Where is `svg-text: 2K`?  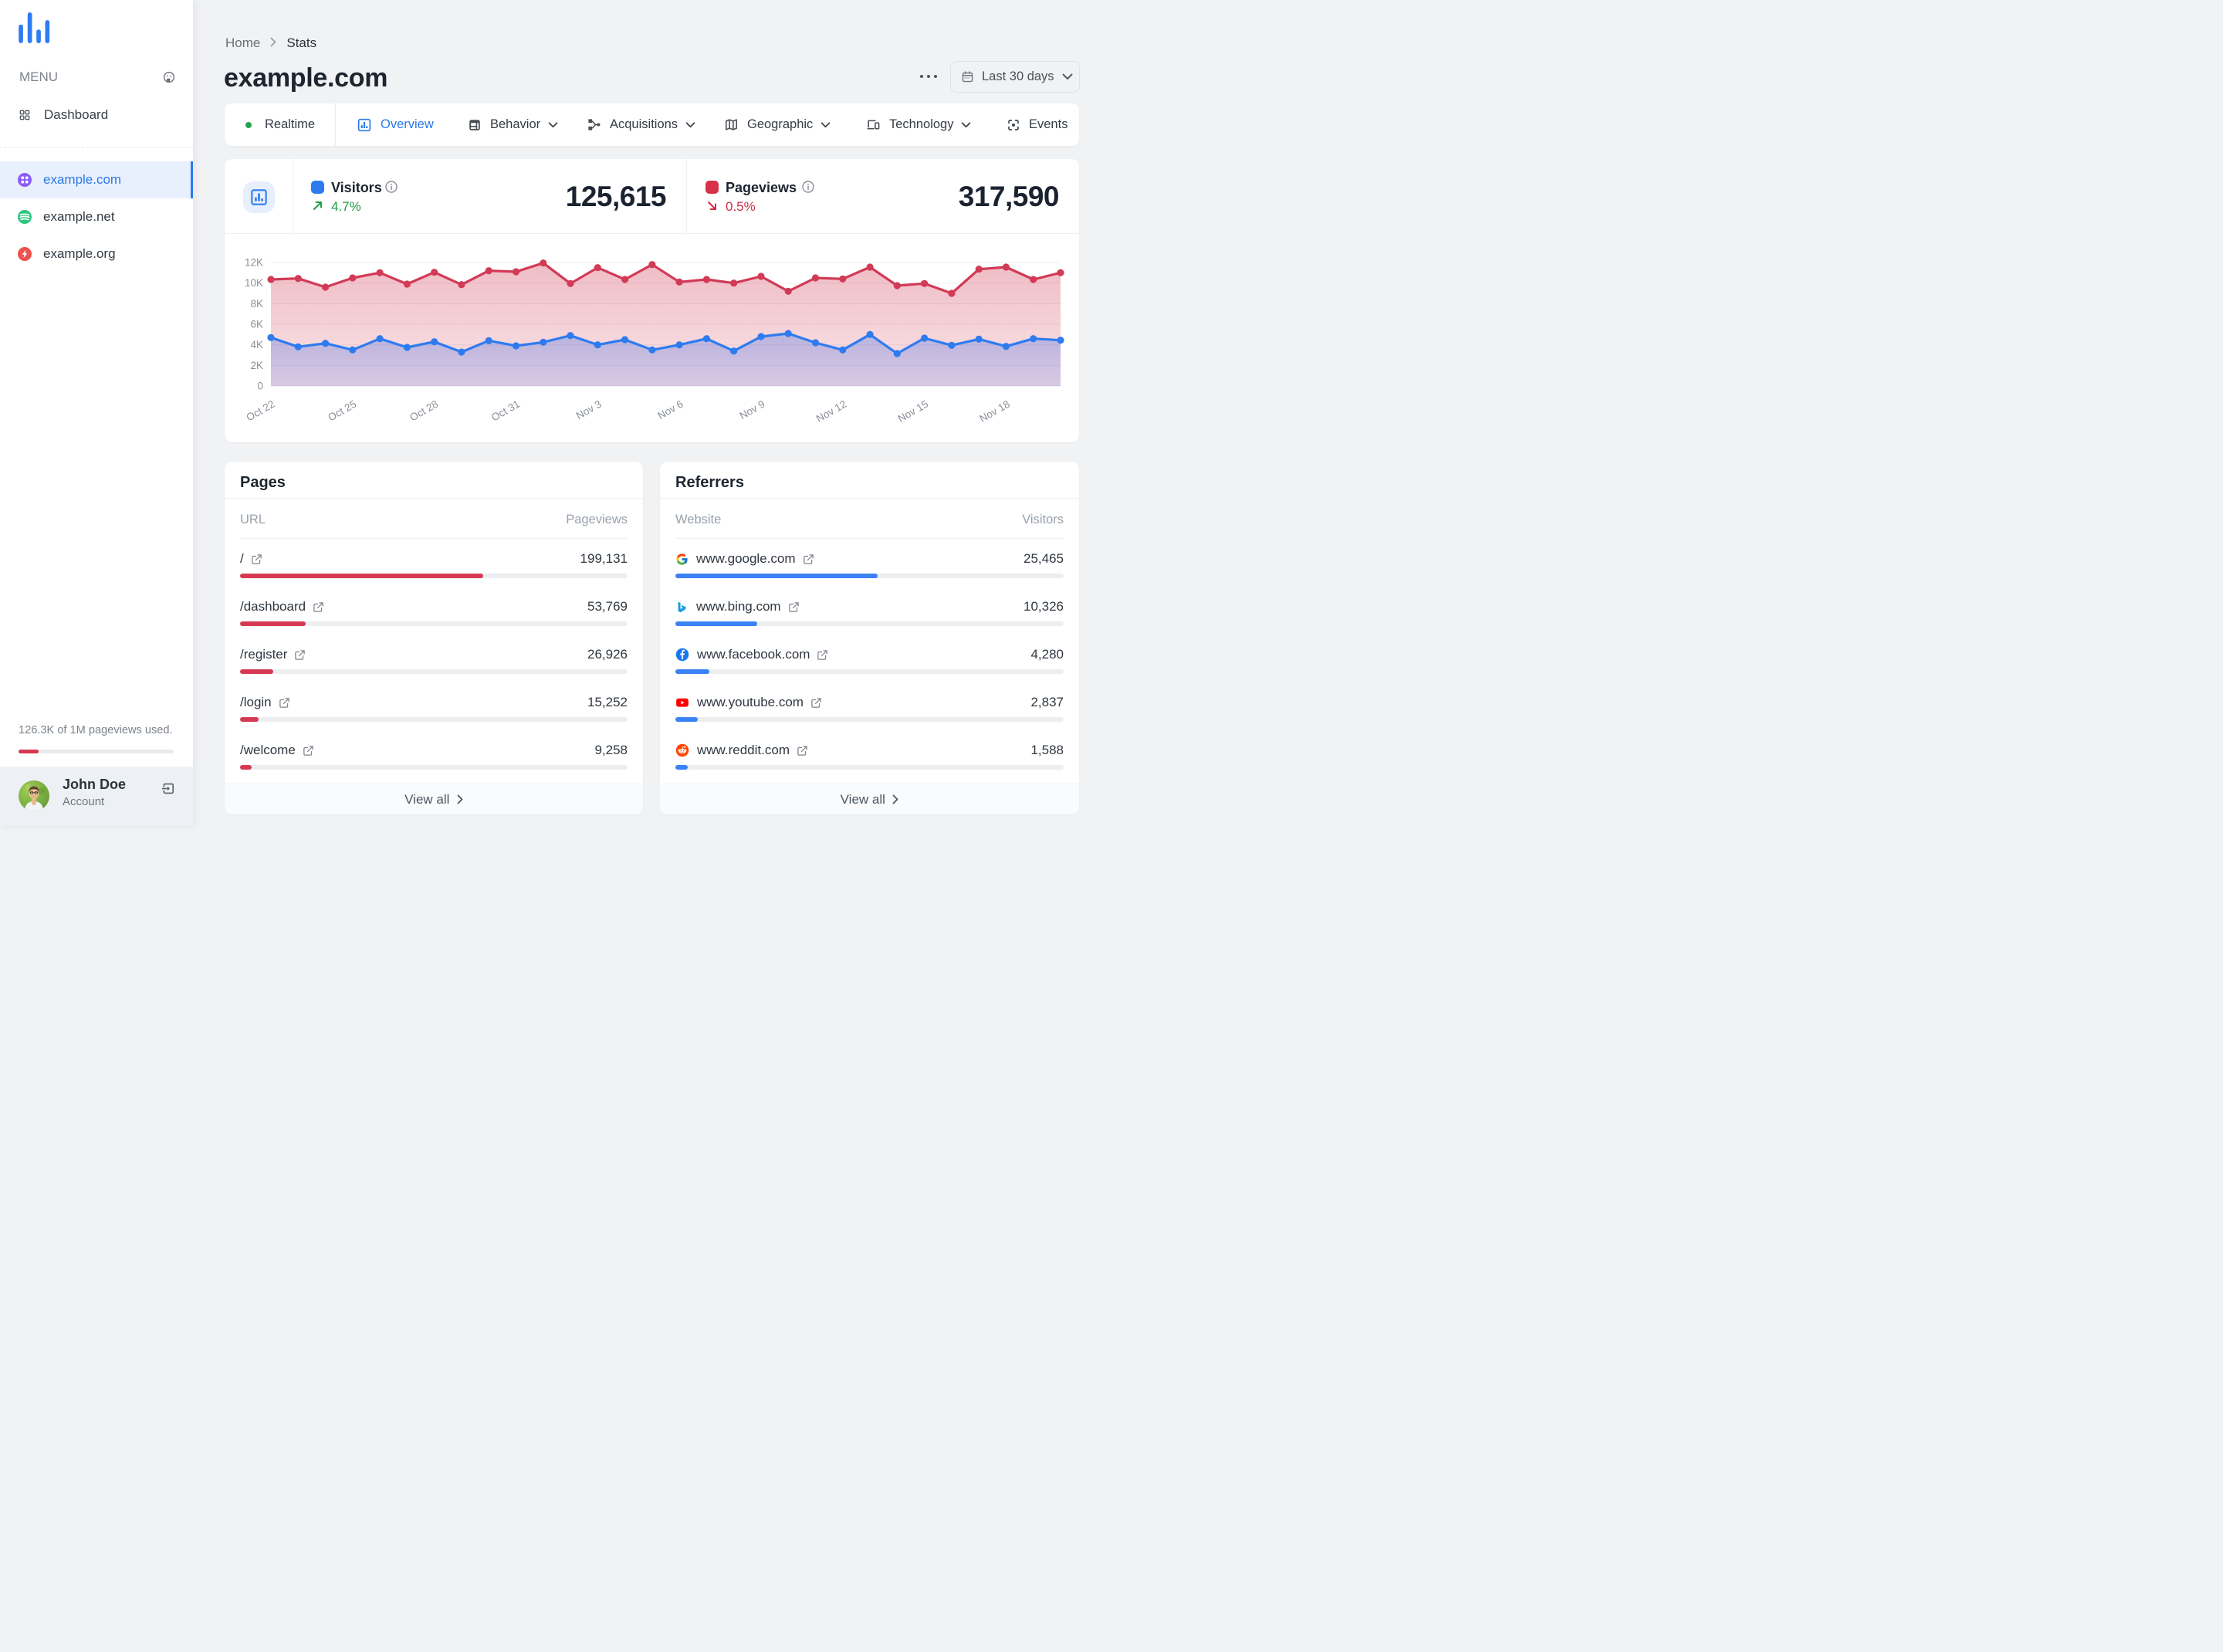
svg-text: 2K is located at coordinates (256, 365).